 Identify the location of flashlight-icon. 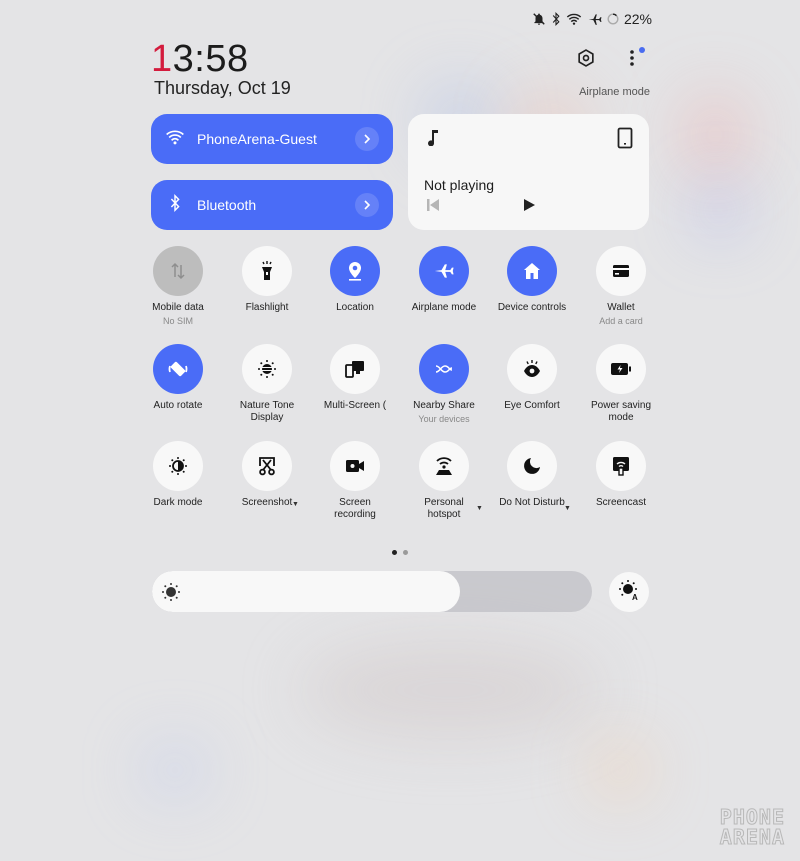
(267, 271).